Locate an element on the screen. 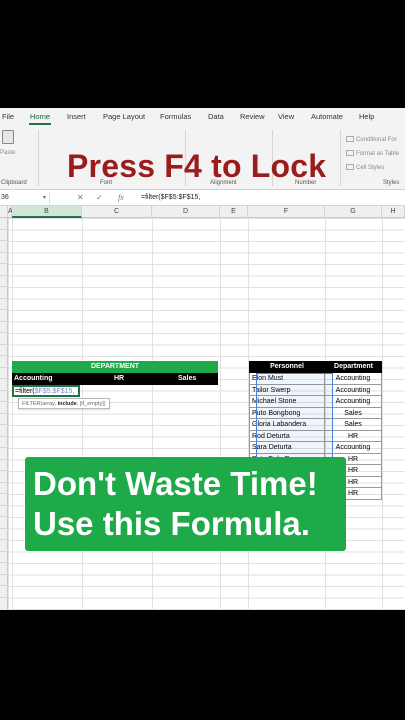  dept-col-sales: Sales is located at coordinates (187, 378).